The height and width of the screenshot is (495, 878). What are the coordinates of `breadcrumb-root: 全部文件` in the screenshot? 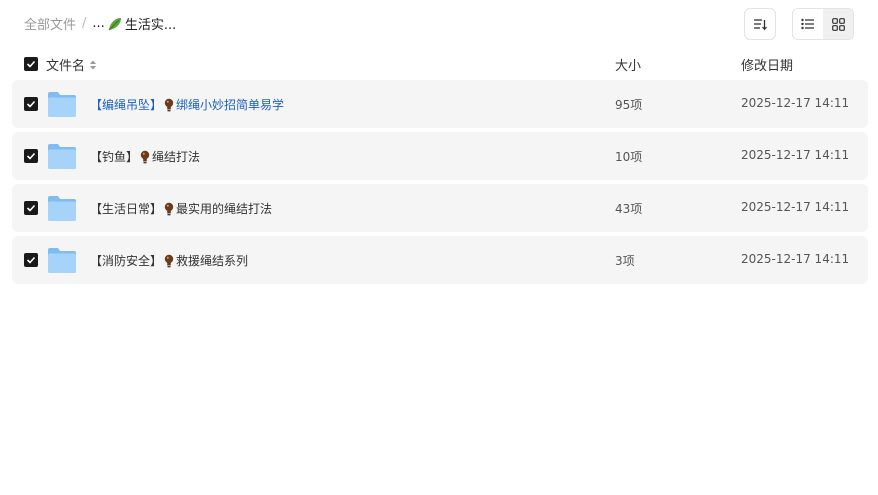 It's located at (50, 23).